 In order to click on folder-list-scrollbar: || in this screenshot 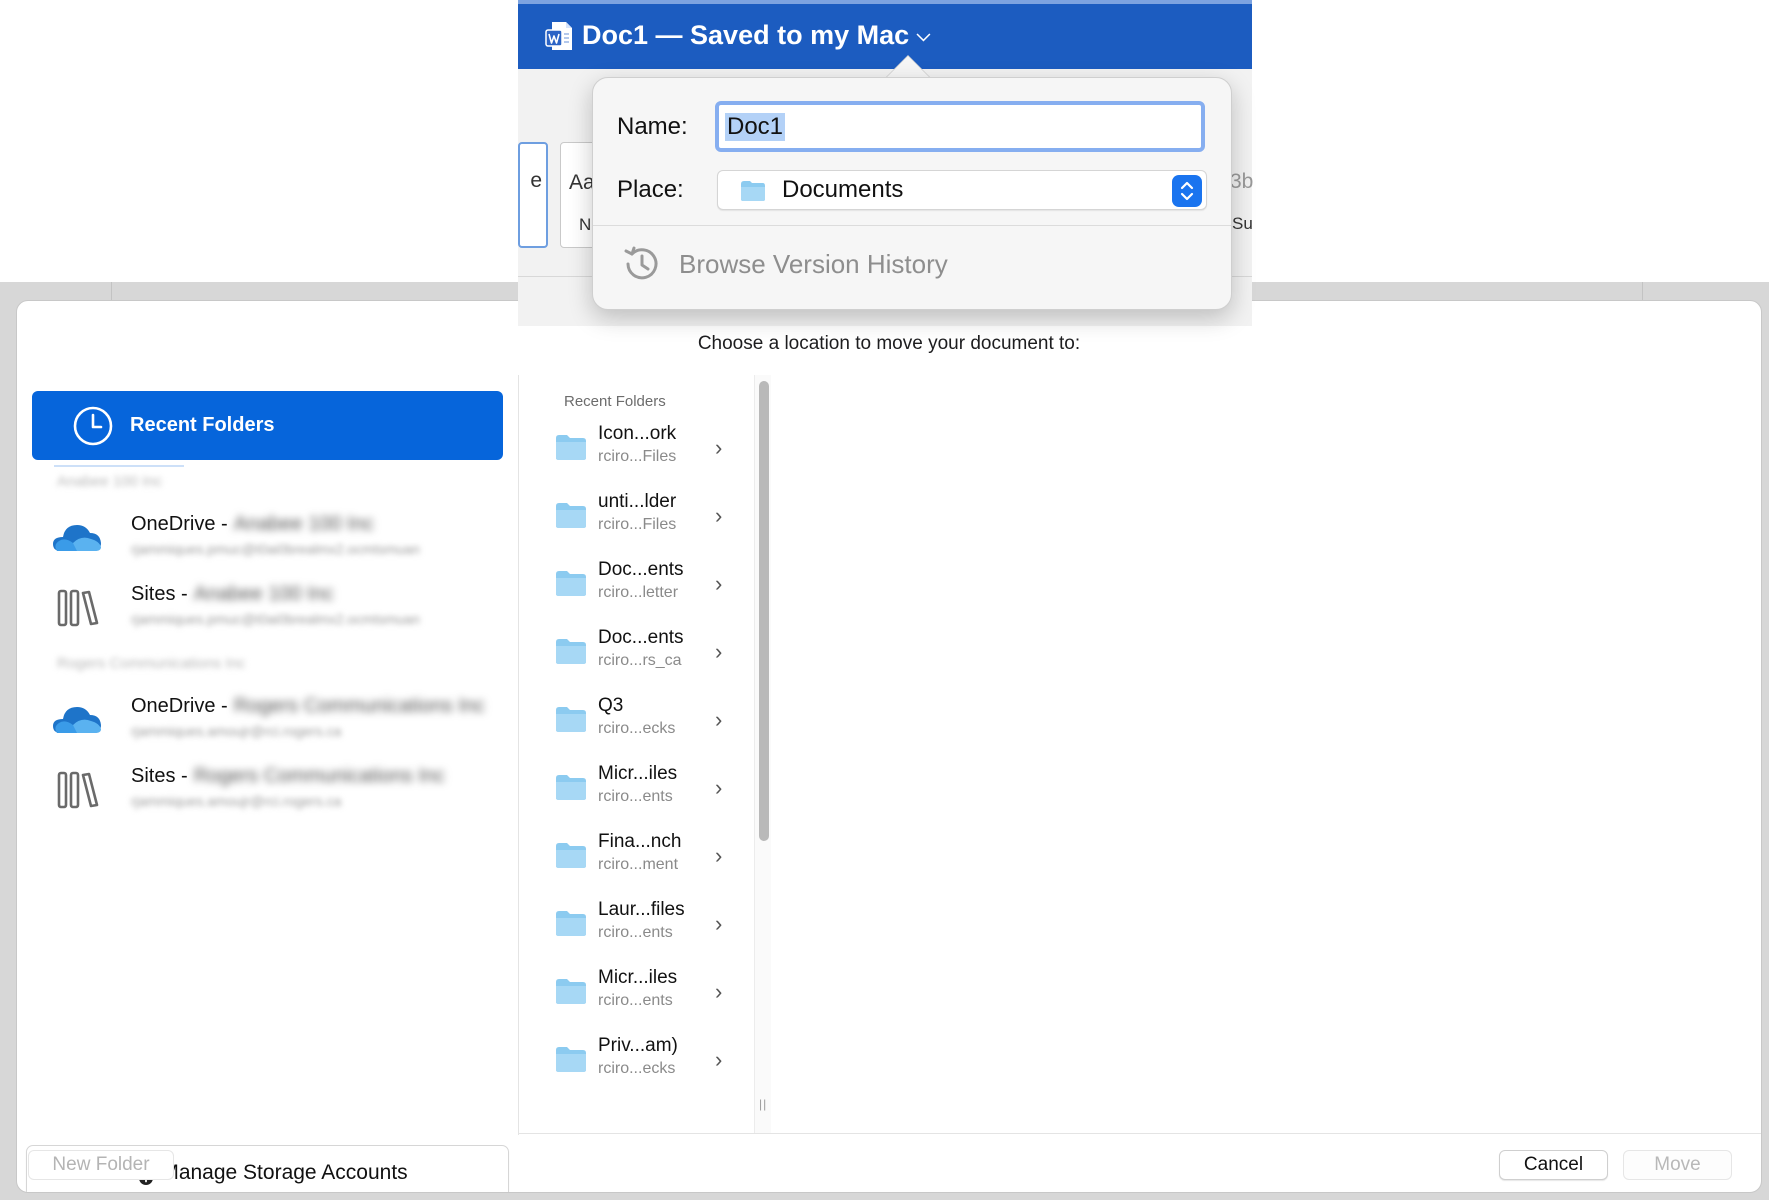, I will do `click(762, 754)`.